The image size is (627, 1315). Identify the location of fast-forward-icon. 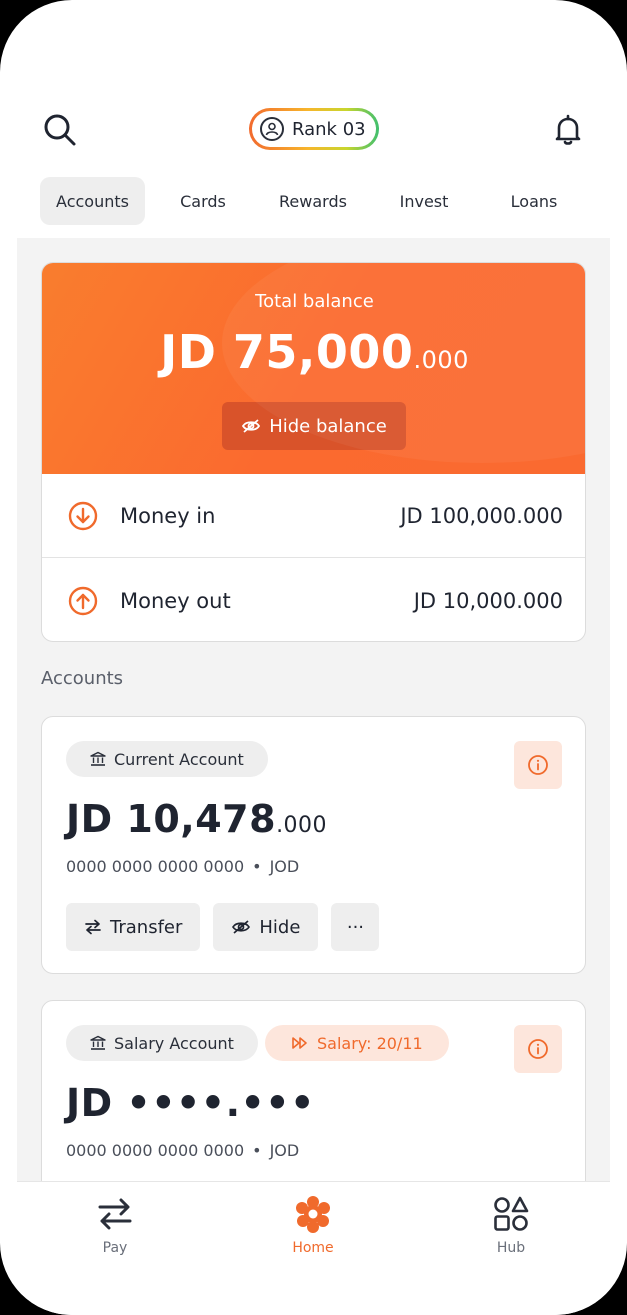
(299, 1043).